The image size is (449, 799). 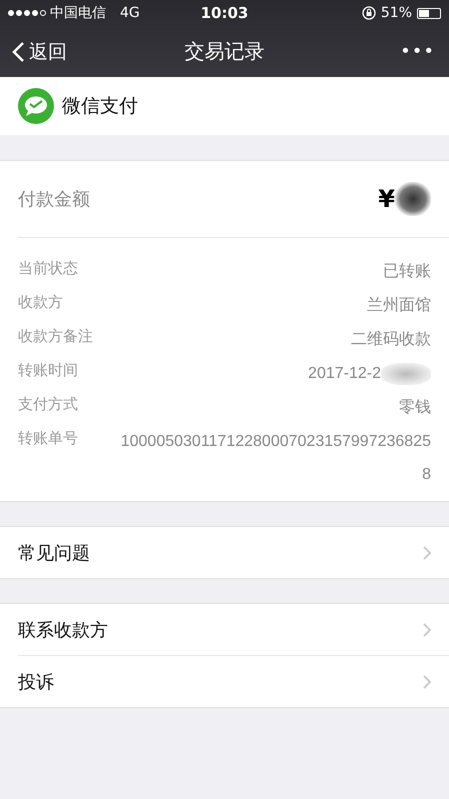 What do you see at coordinates (233, 629) in the screenshot?
I see `menu-row: 联系收款方` at bounding box center [233, 629].